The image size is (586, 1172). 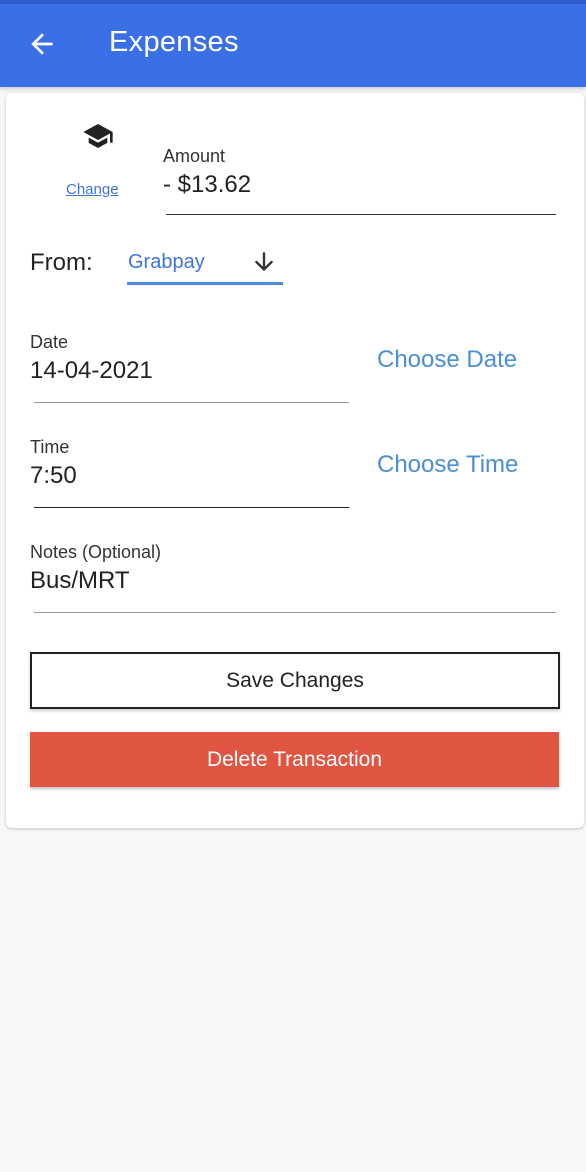 I want to click on page-title: Expenses, so click(x=174, y=42).